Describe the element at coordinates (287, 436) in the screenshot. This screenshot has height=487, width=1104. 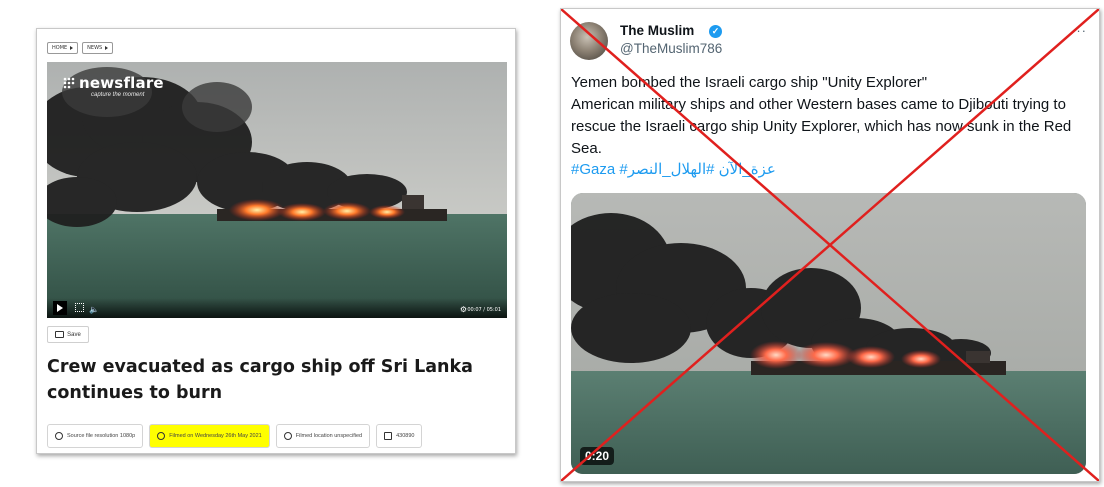
I see `location-pin-icon` at that location.